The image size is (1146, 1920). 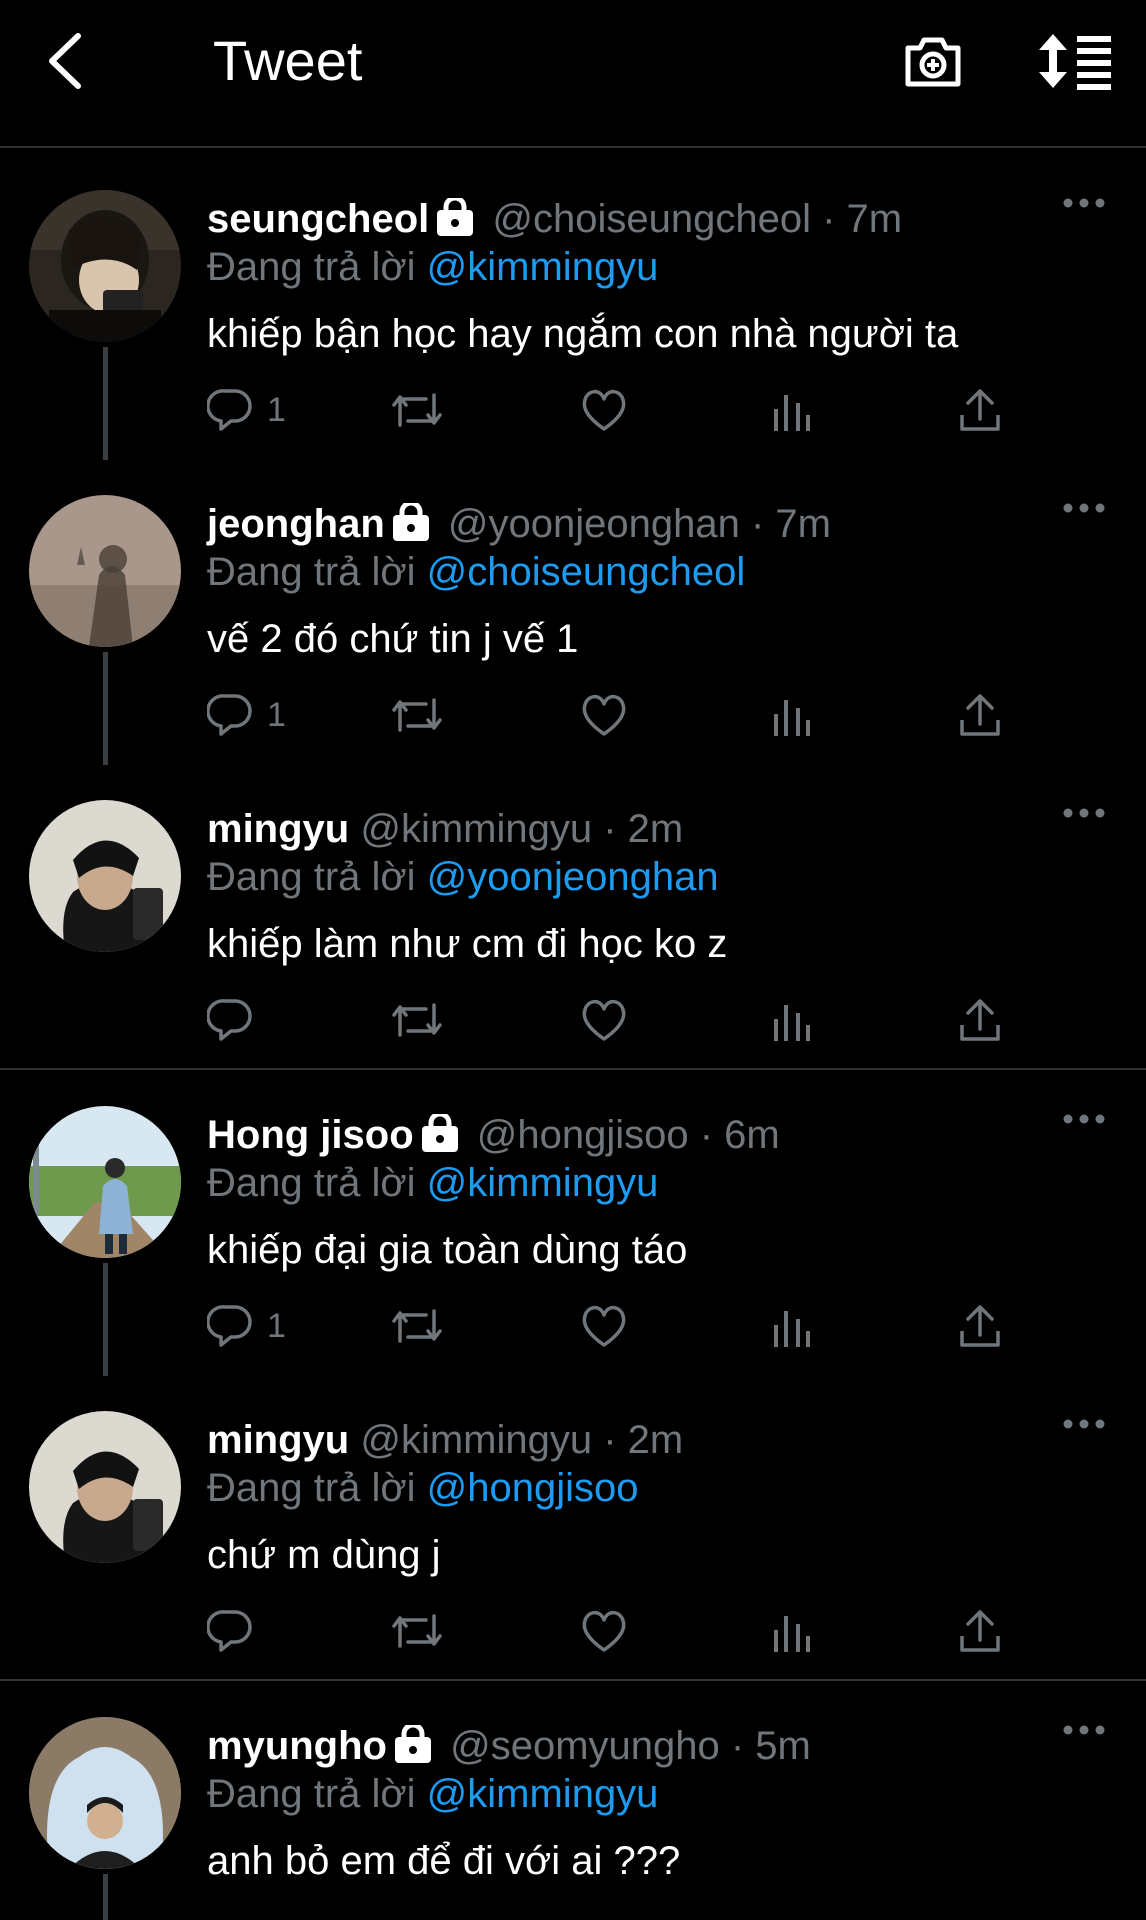 I want to click on back-button, so click(x=65, y=61).